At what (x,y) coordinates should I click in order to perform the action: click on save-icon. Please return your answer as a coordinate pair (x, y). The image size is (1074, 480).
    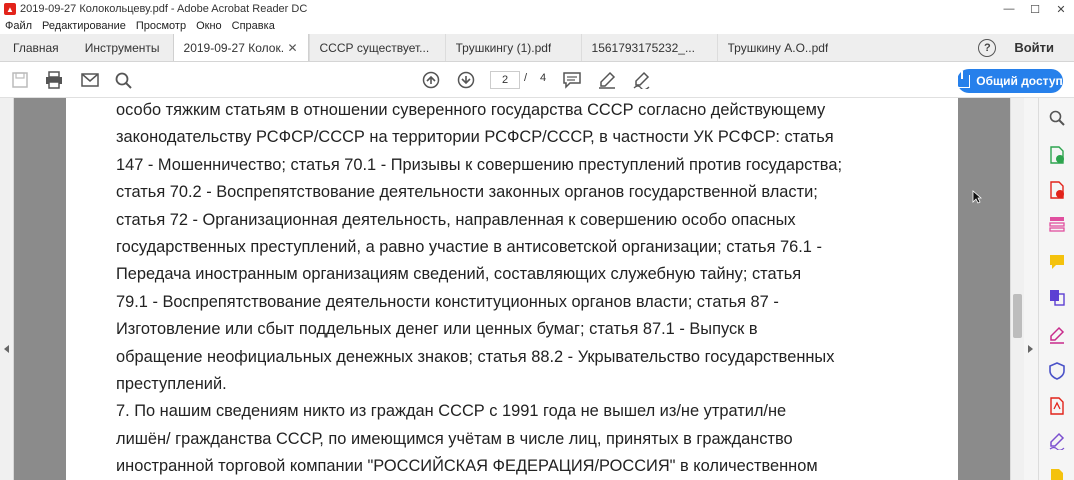
    Looking at the image, I should click on (20, 80).